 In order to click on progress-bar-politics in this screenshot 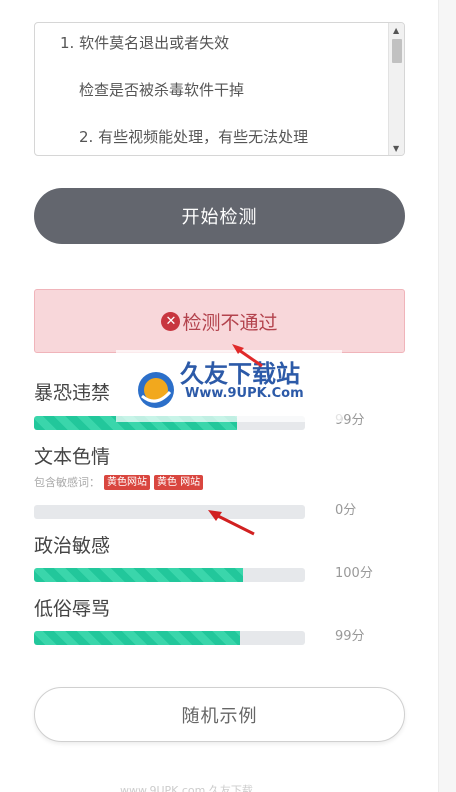, I will do `click(169, 575)`.